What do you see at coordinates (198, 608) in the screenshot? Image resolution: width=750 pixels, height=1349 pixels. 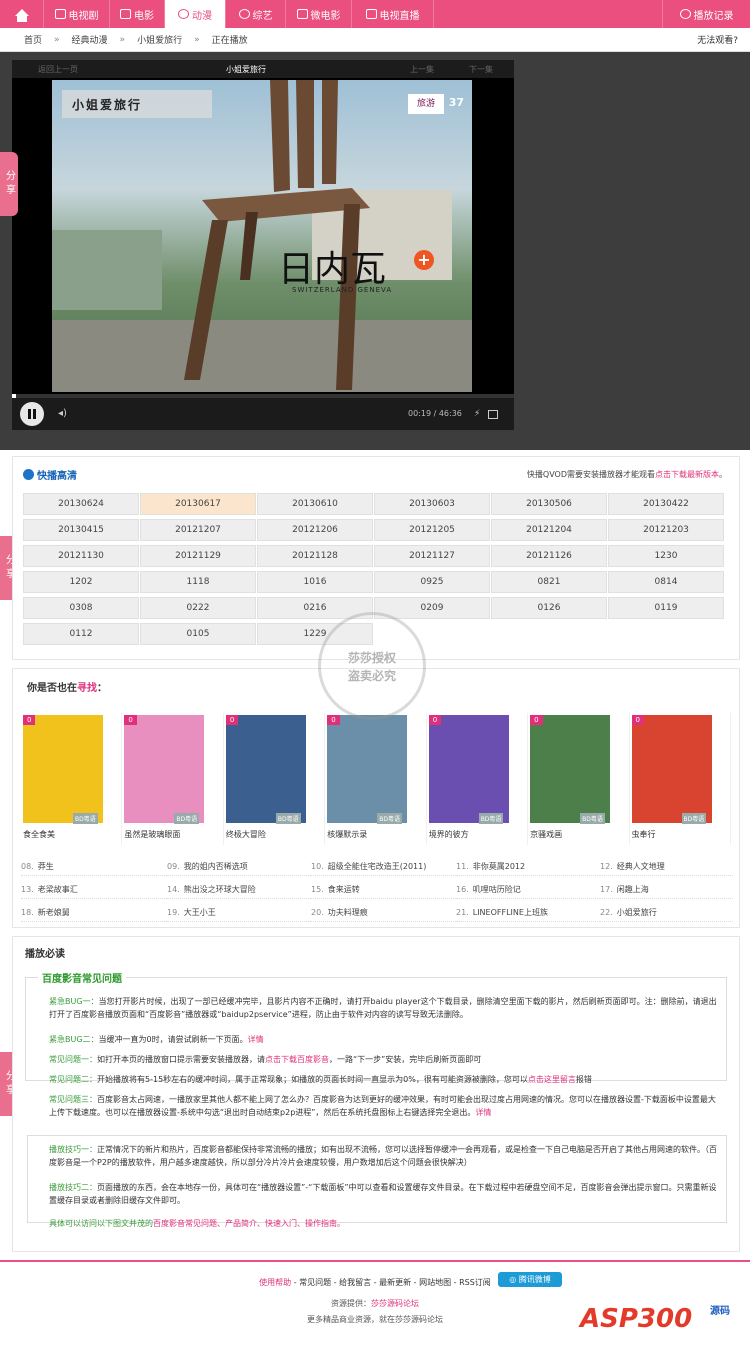 I see `episode-button: 0222` at bounding box center [198, 608].